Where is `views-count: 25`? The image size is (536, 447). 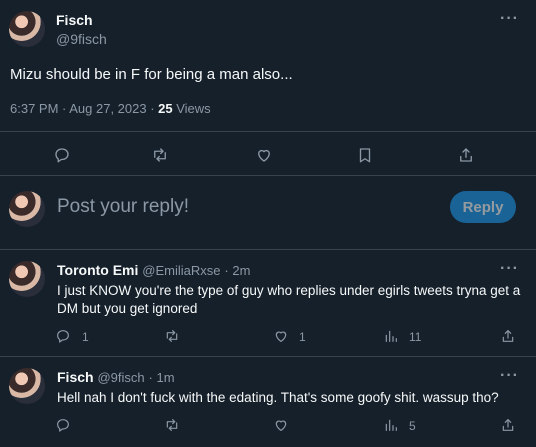
views-count: 25 is located at coordinates (165, 108).